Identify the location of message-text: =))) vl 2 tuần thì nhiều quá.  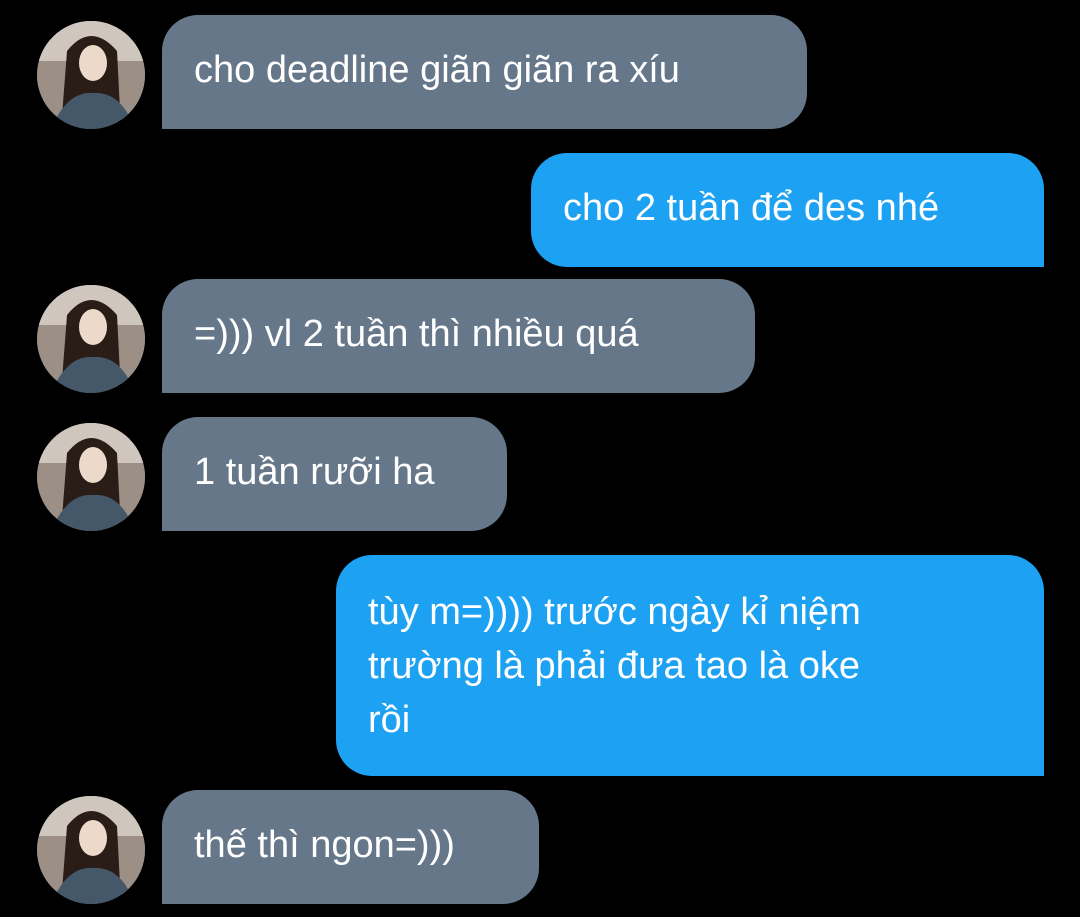
(416, 334).